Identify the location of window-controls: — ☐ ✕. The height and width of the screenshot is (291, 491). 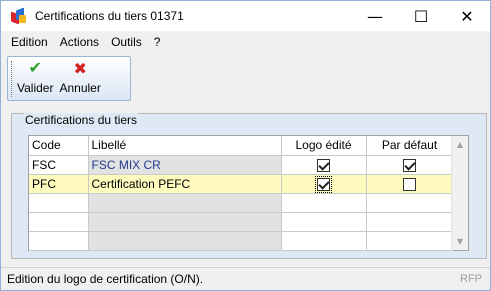
(421, 16).